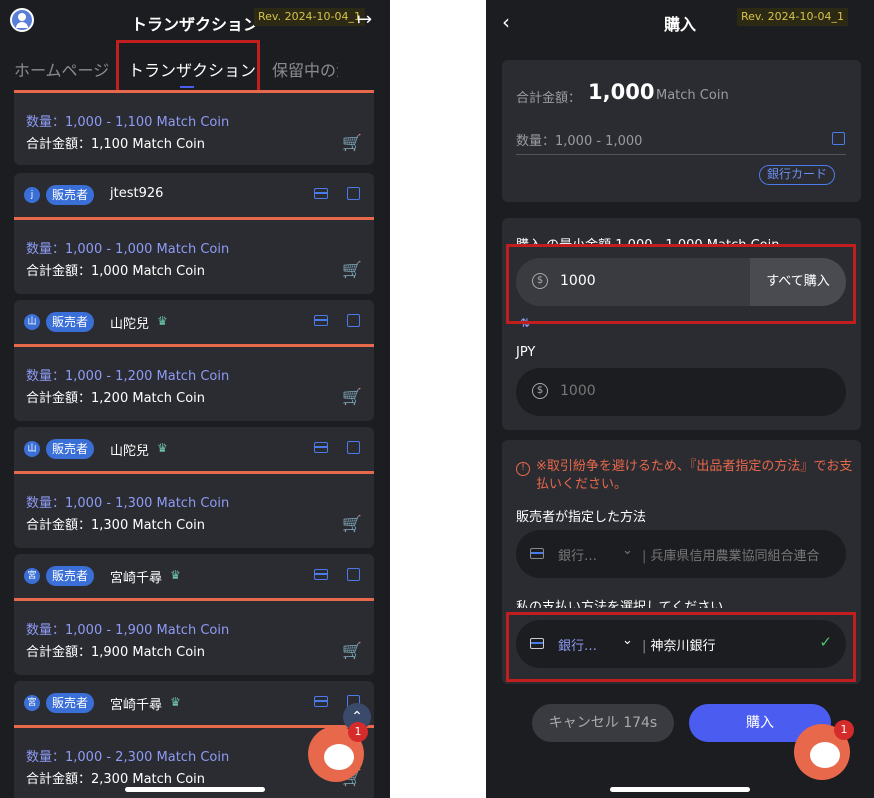 Image resolution: width=874 pixels, height=798 pixels. Describe the element at coordinates (128, 376) in the screenshot. I see `quantity-range: 数量：1,000 - 1,200 Match Coin` at that location.